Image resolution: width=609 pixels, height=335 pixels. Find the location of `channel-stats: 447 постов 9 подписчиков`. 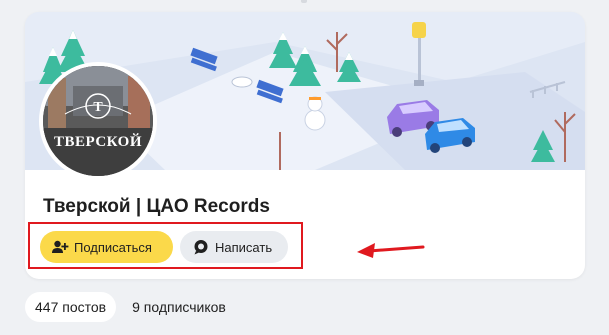

channel-stats: 447 постов 9 подписчиков is located at coordinates (125, 307).